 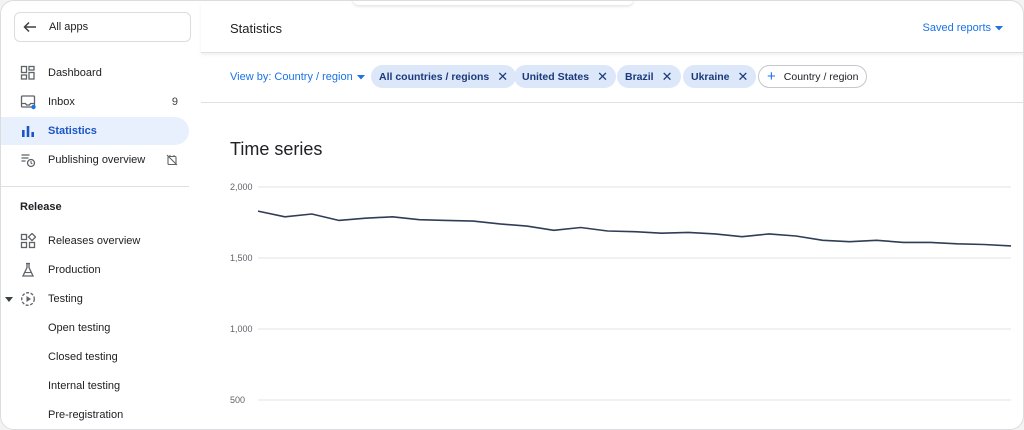 What do you see at coordinates (29, 27) in the screenshot?
I see `back-arrow-icon` at bounding box center [29, 27].